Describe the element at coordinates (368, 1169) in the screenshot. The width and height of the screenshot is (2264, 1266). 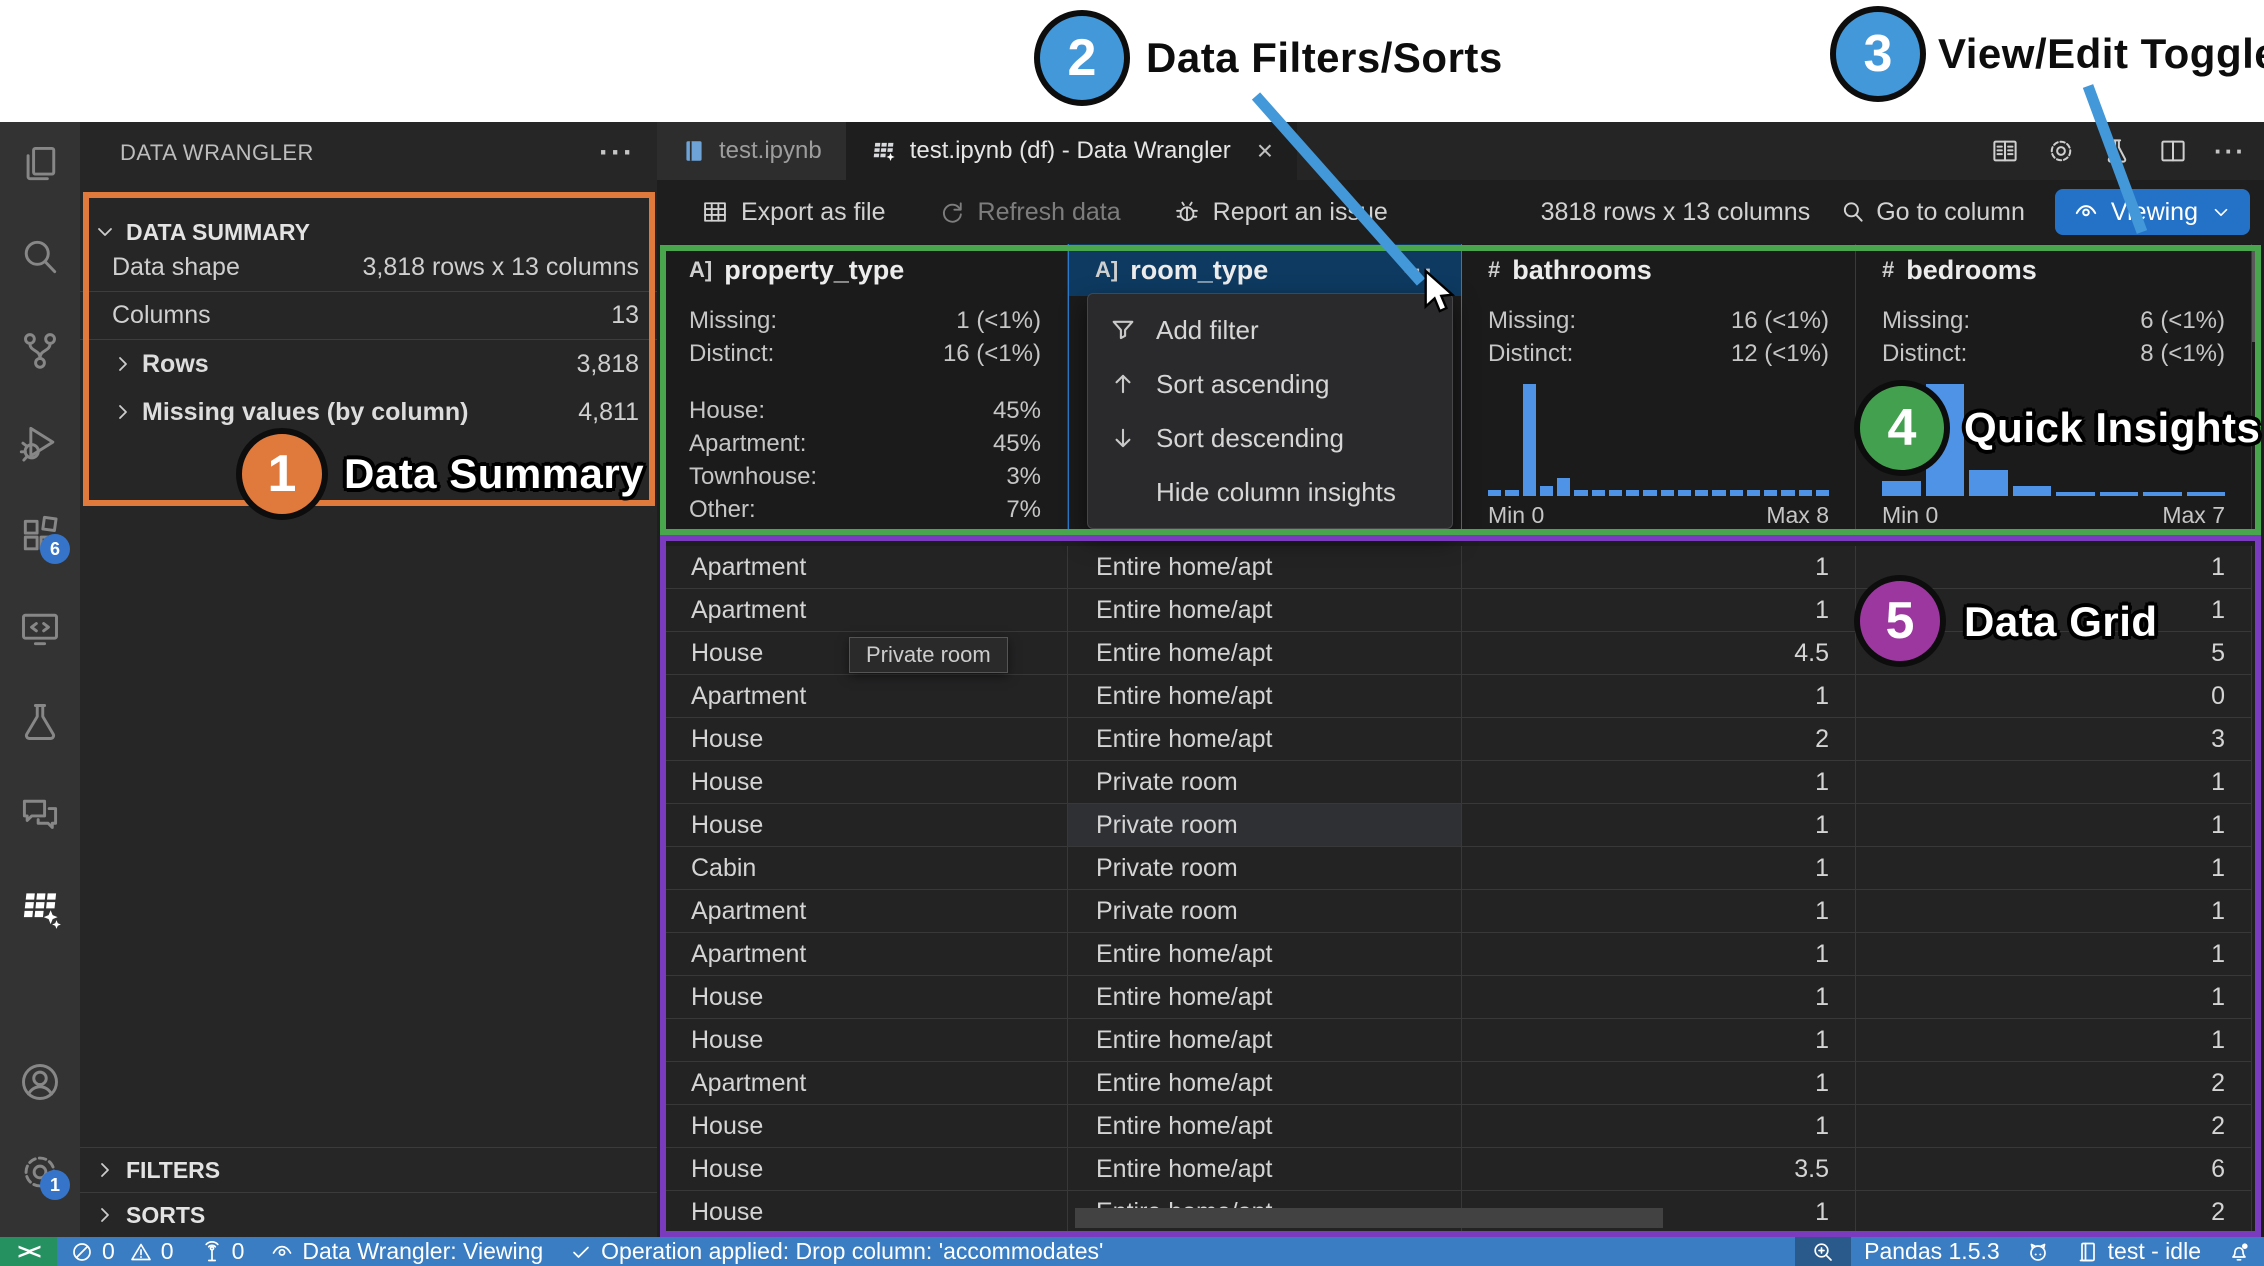
I see `filters-section: FILTERS` at that location.